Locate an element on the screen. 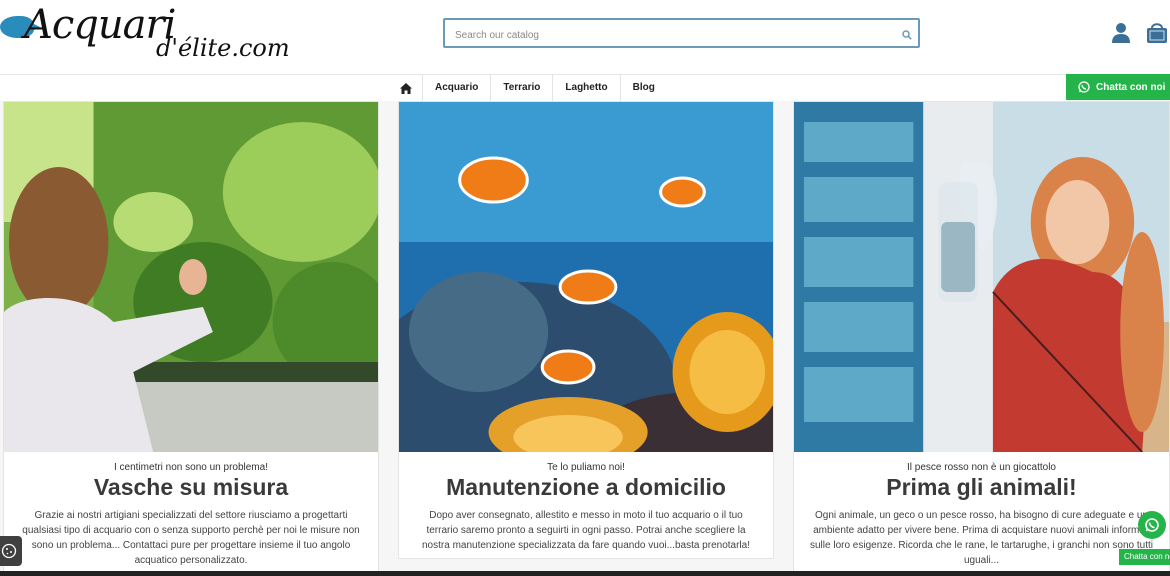 This screenshot has width=1170, height=576. nav-home is located at coordinates (406, 88).